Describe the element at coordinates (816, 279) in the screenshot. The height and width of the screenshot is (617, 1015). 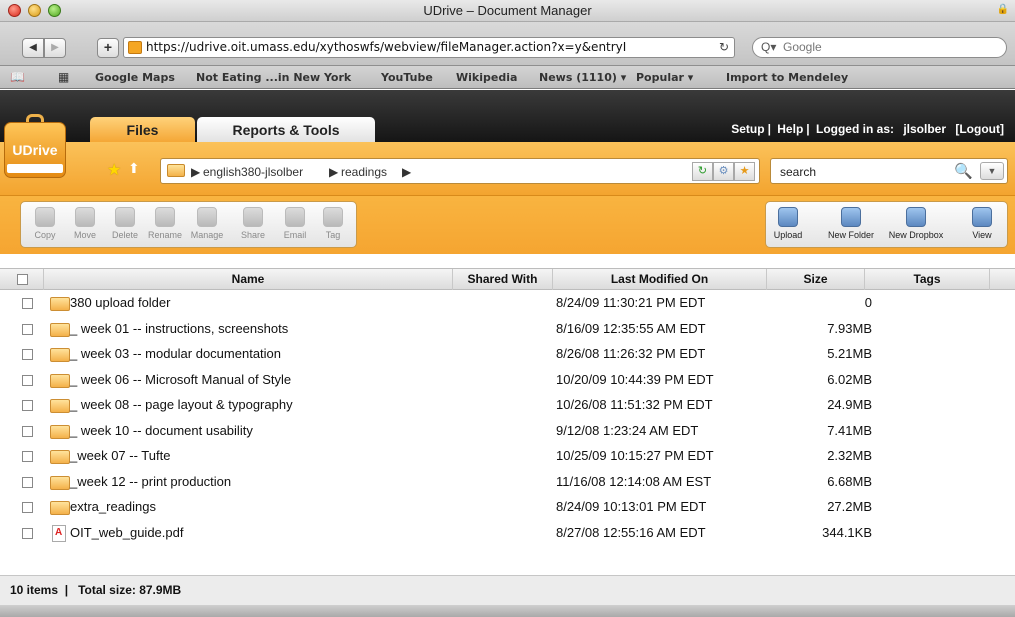
I see `column-size: Size` at that location.